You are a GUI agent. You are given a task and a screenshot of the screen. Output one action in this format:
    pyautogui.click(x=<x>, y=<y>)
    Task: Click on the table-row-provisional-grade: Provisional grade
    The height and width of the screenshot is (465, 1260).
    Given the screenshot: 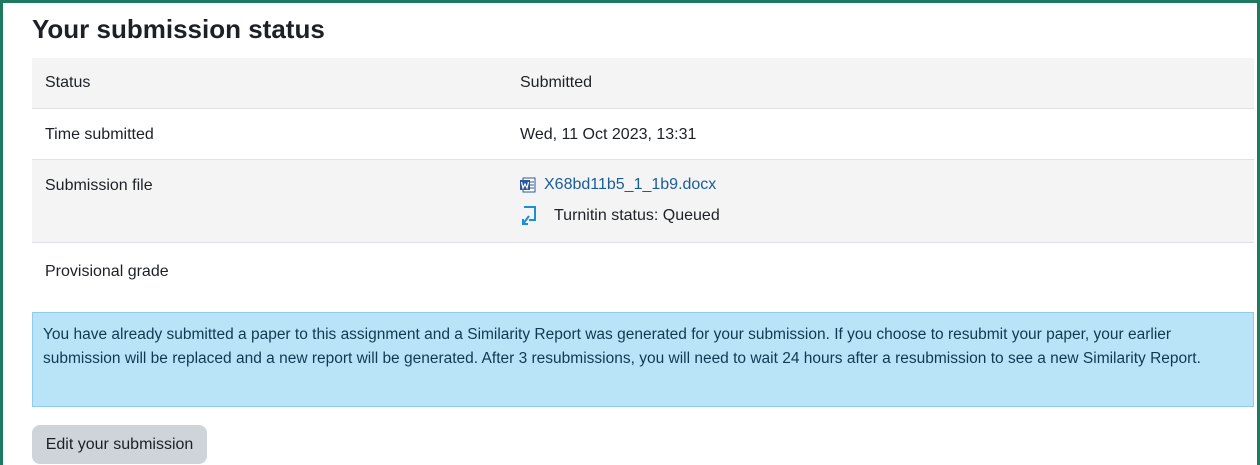 What is the action you would take?
    pyautogui.click(x=643, y=270)
    